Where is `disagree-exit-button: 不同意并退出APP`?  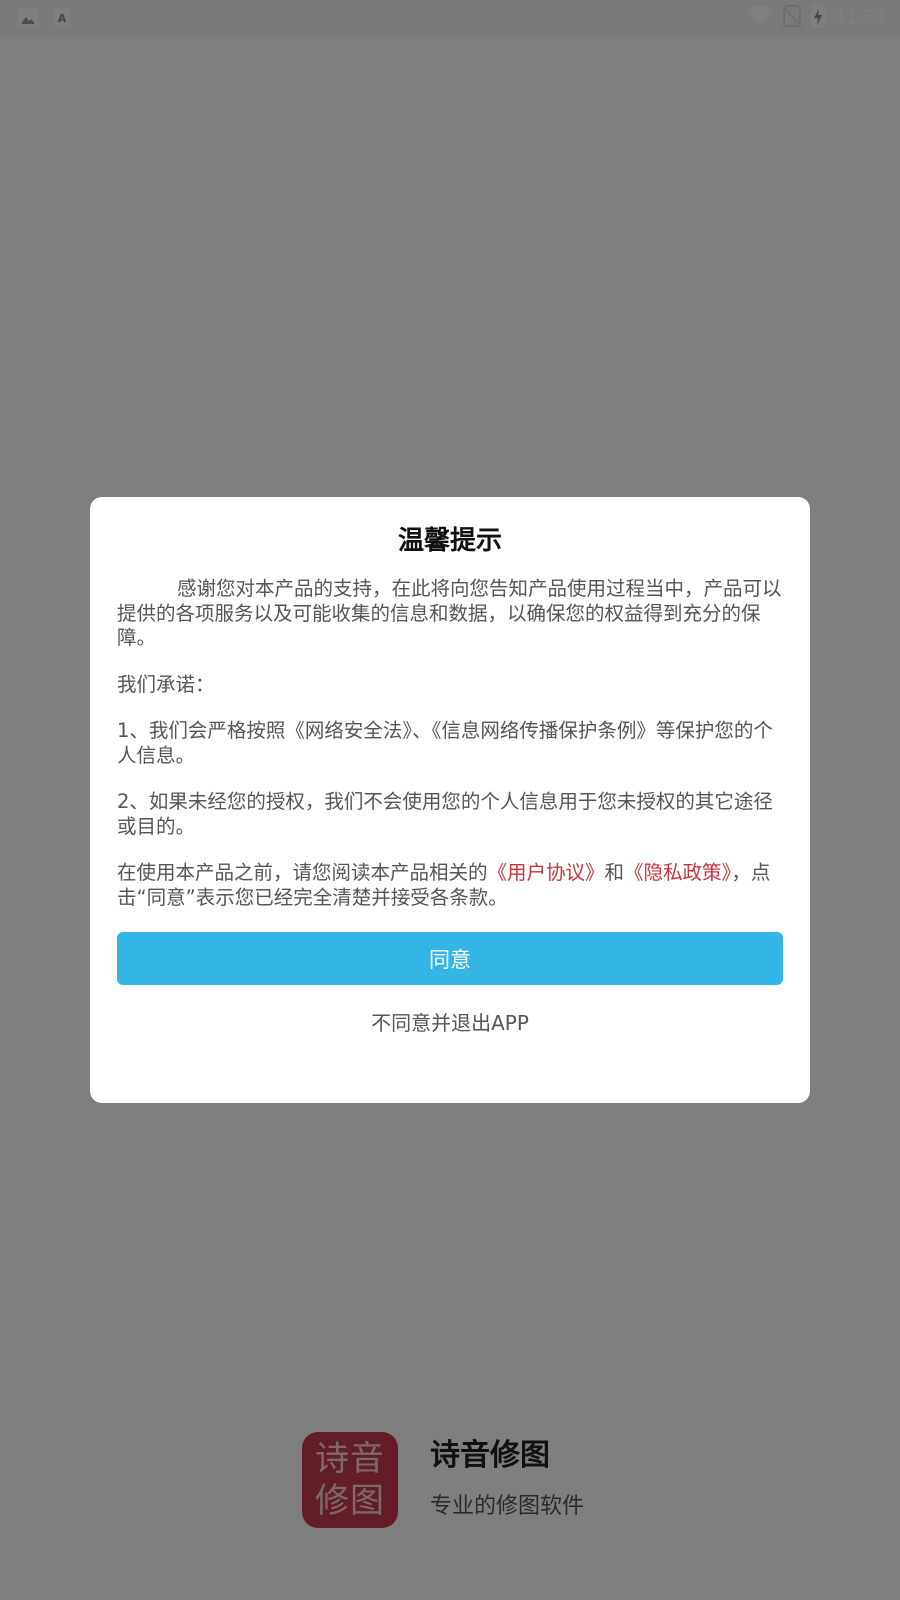 disagree-exit-button: 不同意并退出APP is located at coordinates (450, 1021).